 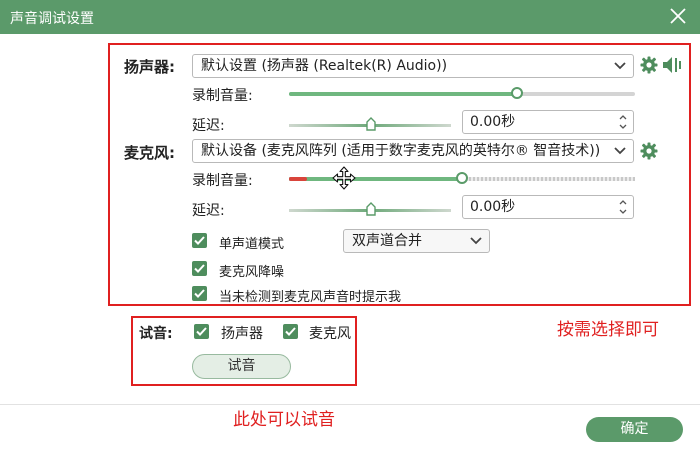 What do you see at coordinates (298, 179) in the screenshot?
I see `input-peak-indicator` at bounding box center [298, 179].